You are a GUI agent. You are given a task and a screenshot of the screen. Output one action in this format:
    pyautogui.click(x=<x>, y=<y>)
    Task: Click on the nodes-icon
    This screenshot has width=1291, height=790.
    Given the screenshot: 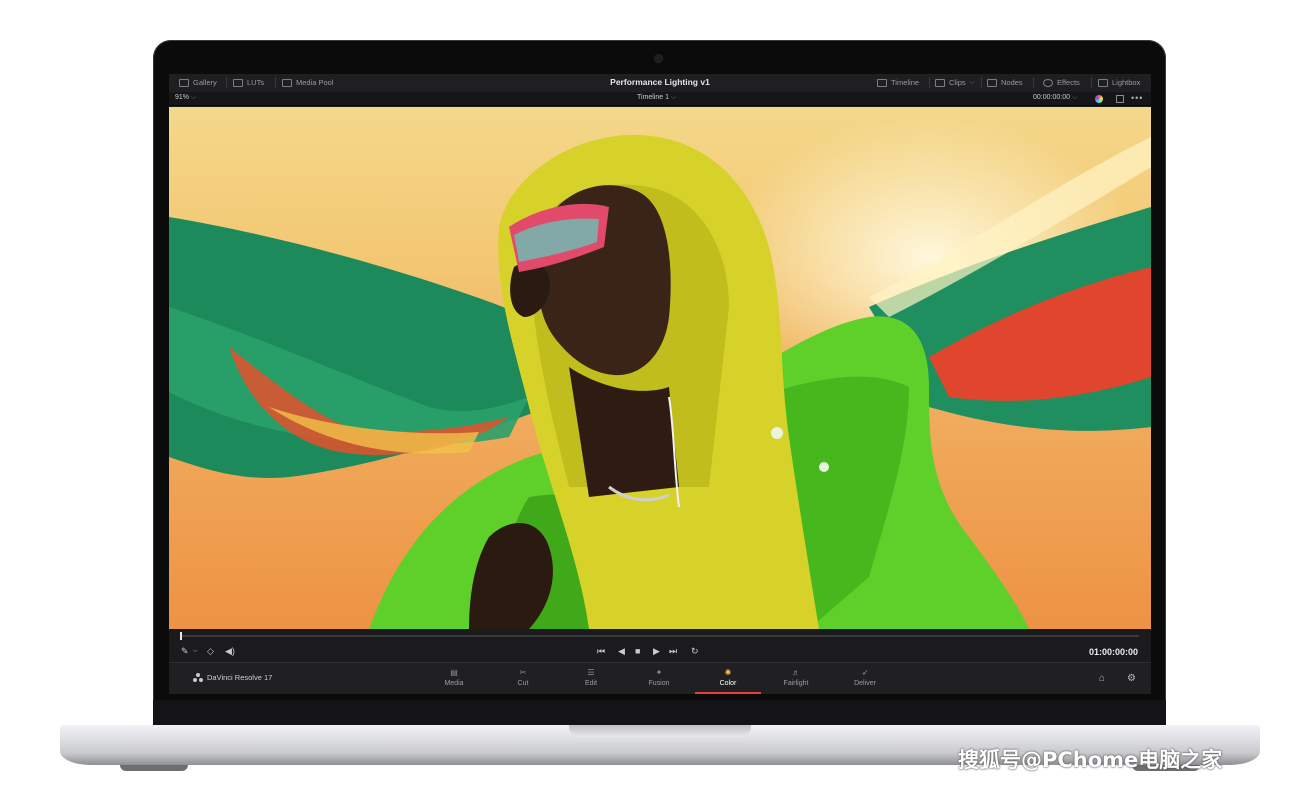 What is the action you would take?
    pyautogui.click(x=992, y=82)
    